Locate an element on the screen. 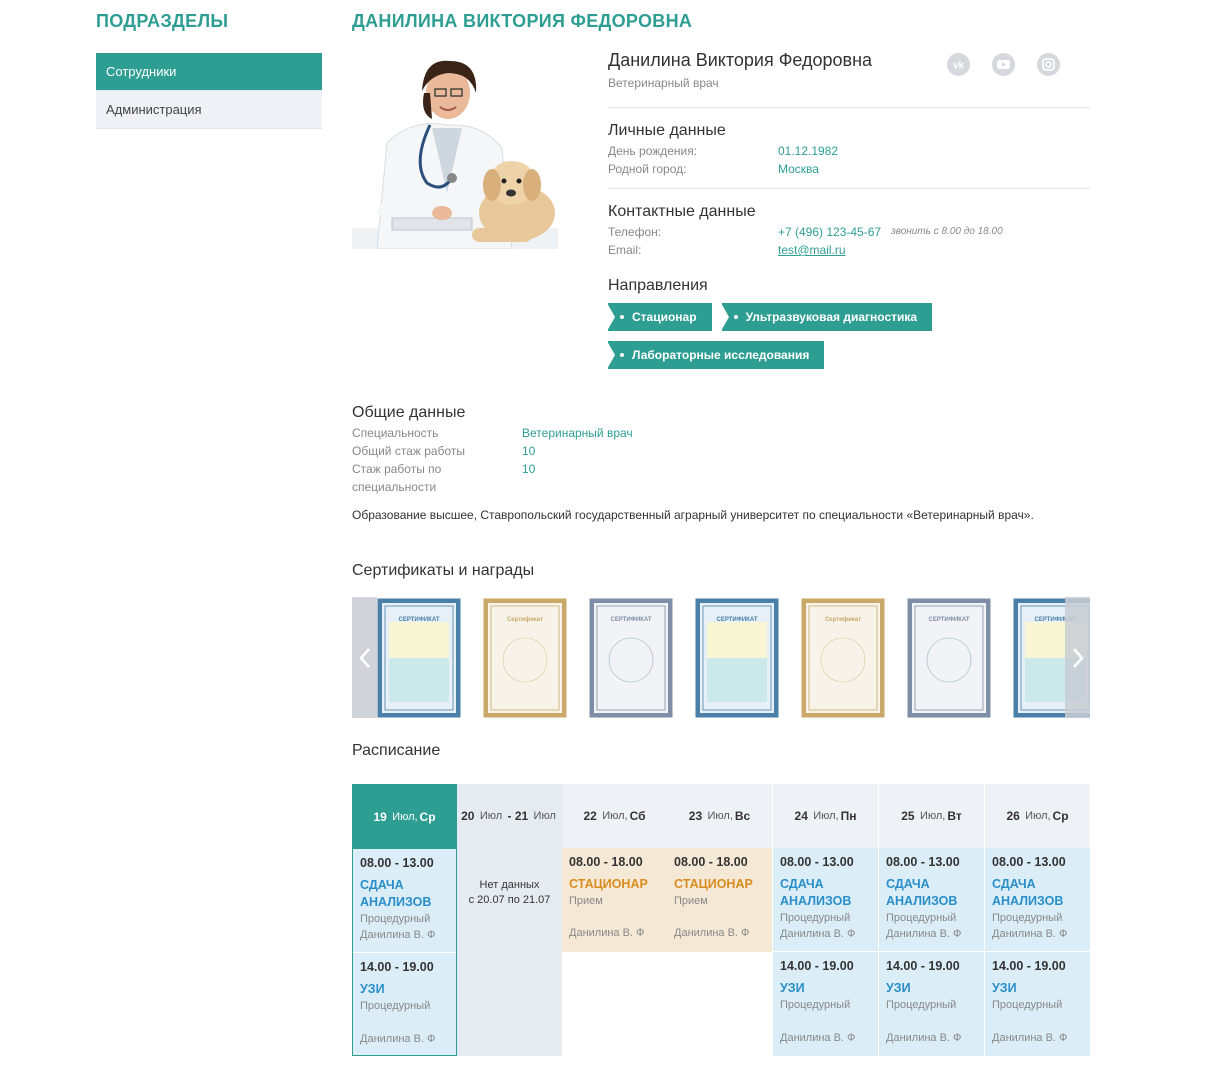 The height and width of the screenshot is (1069, 1224). phone-value: +7 (496) 123-45-67 is located at coordinates (829, 232).